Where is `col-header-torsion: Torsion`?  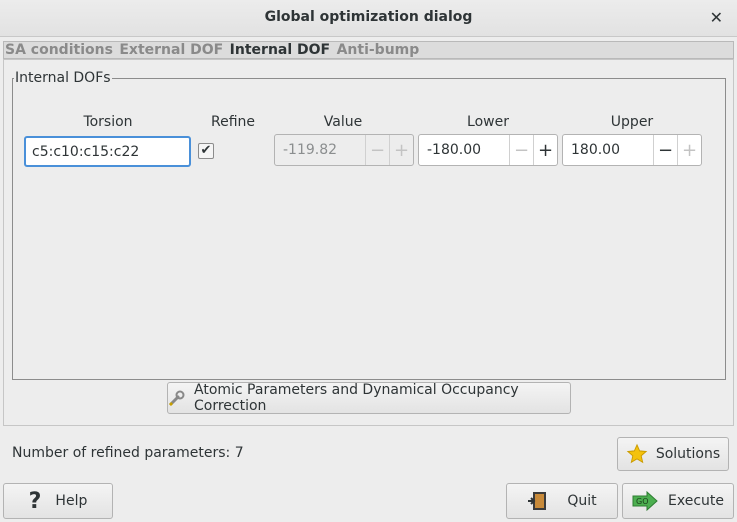 col-header-torsion: Torsion is located at coordinates (108, 122).